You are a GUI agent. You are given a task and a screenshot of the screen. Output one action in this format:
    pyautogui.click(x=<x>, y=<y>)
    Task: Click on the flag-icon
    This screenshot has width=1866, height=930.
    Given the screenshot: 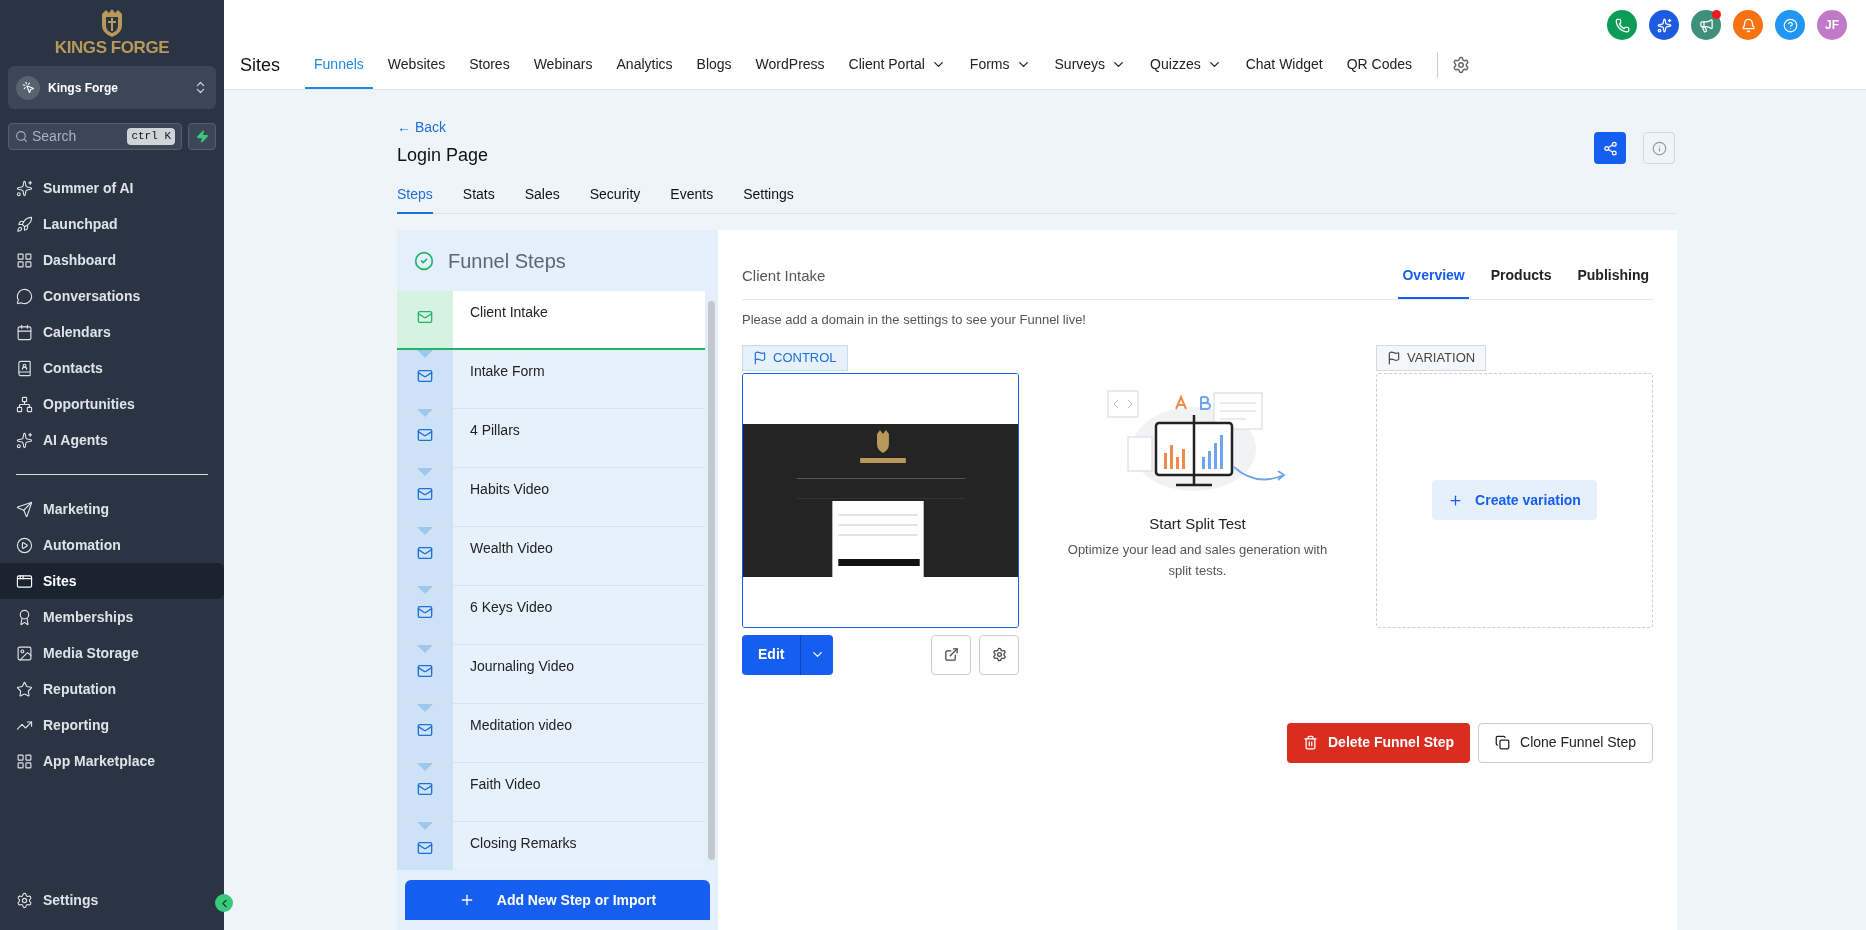 What is the action you would take?
    pyautogui.click(x=1394, y=357)
    